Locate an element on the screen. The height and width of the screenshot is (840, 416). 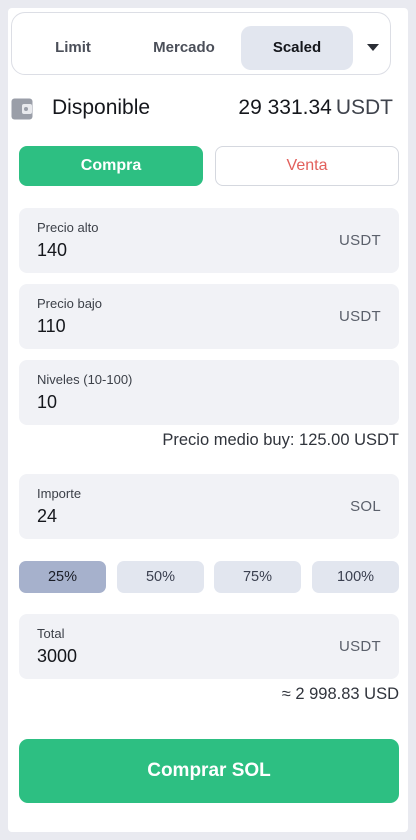
available-balance-row: Disponible 29 331.34 USDT is located at coordinates (202, 110).